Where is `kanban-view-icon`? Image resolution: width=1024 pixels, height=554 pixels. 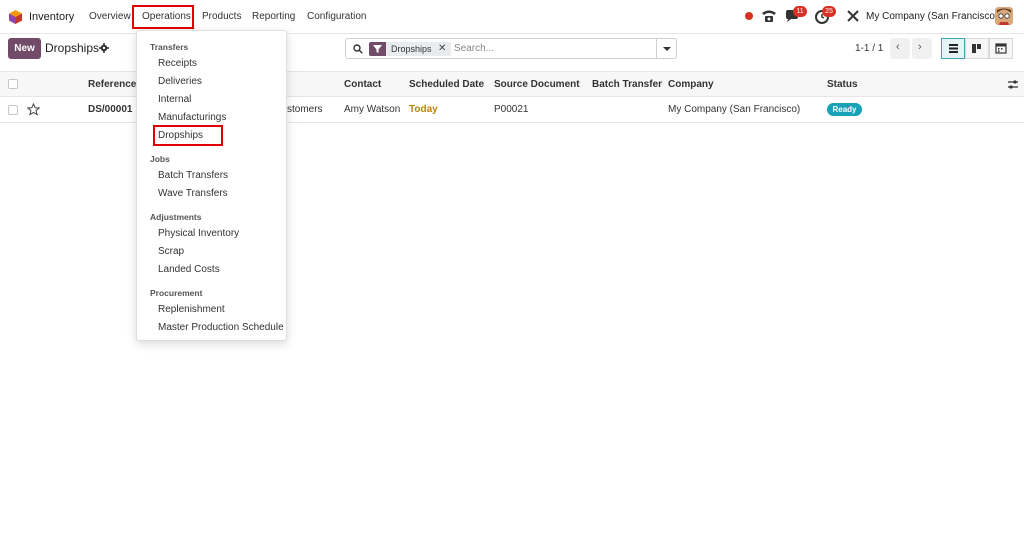 kanban-view-icon is located at coordinates (976, 48).